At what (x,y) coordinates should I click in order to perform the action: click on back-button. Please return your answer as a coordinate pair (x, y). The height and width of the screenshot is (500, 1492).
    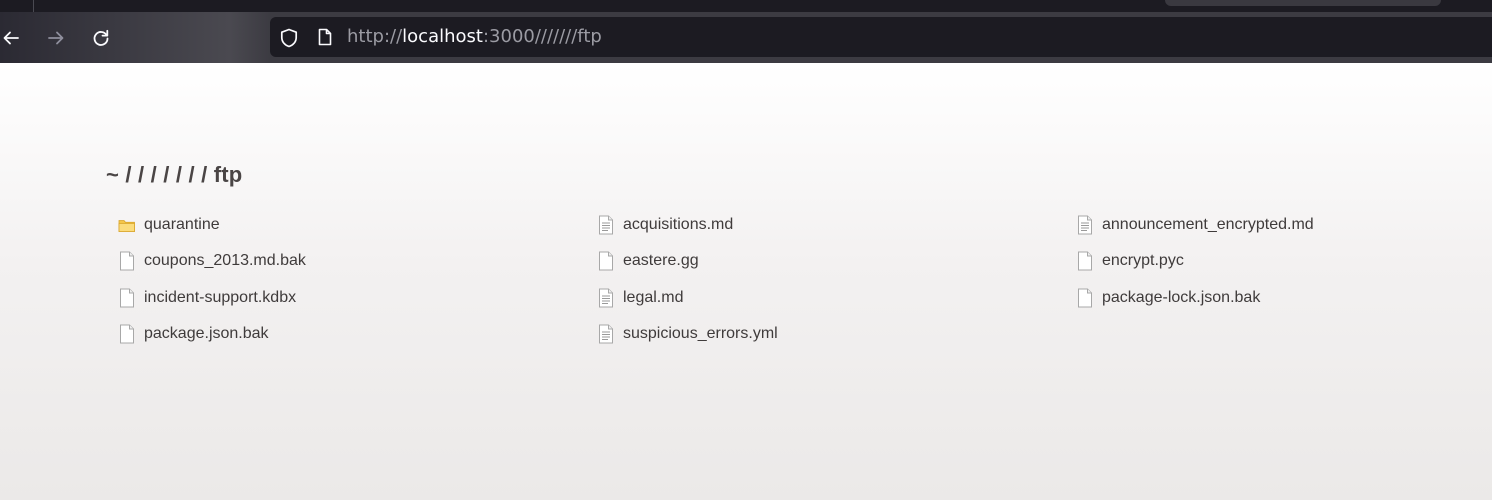
    Looking at the image, I should click on (12, 38).